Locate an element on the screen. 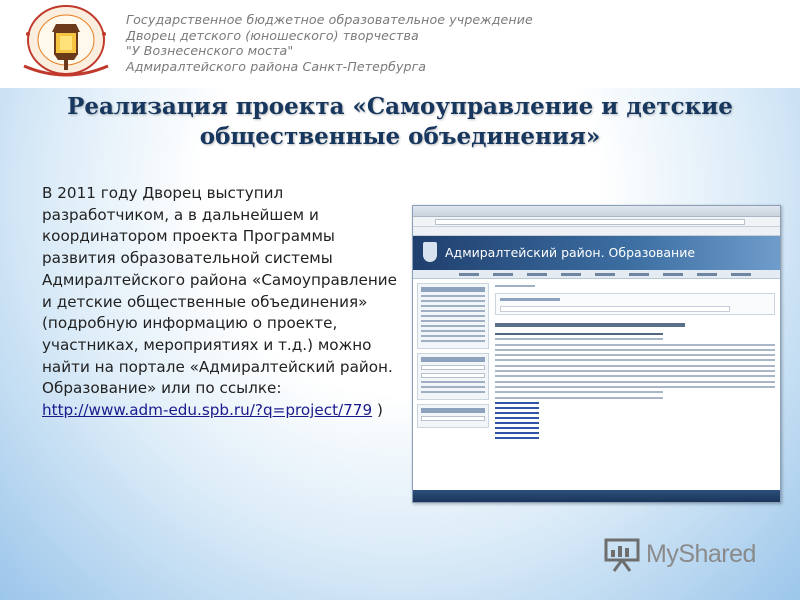 The height and width of the screenshot is (600, 800). lantern-seal-icon is located at coordinates (66, 41).